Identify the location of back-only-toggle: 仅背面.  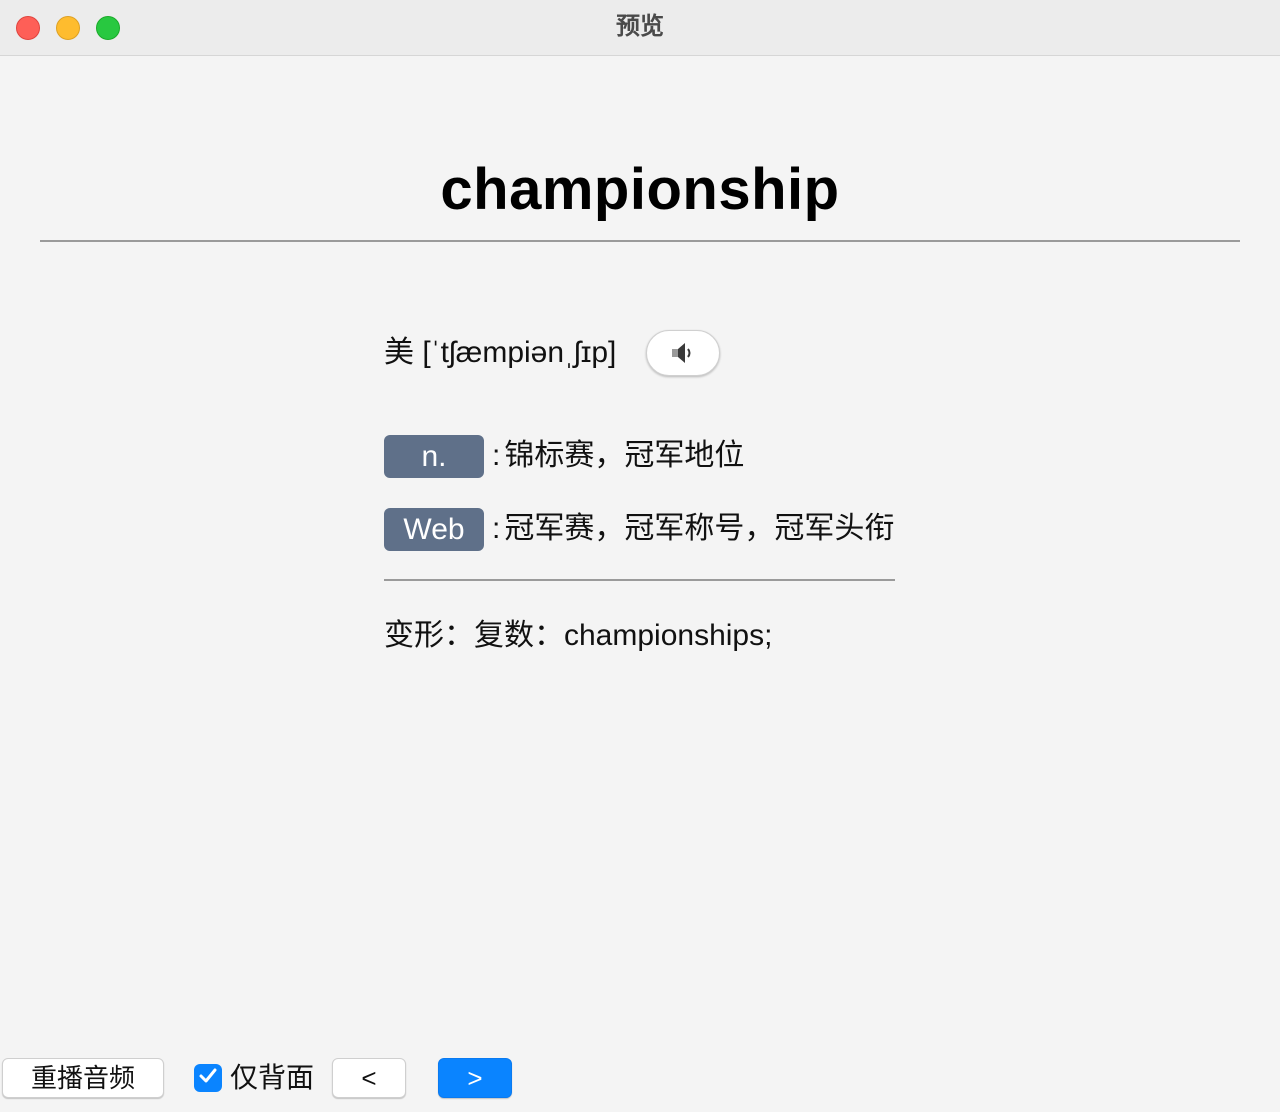
(254, 1078).